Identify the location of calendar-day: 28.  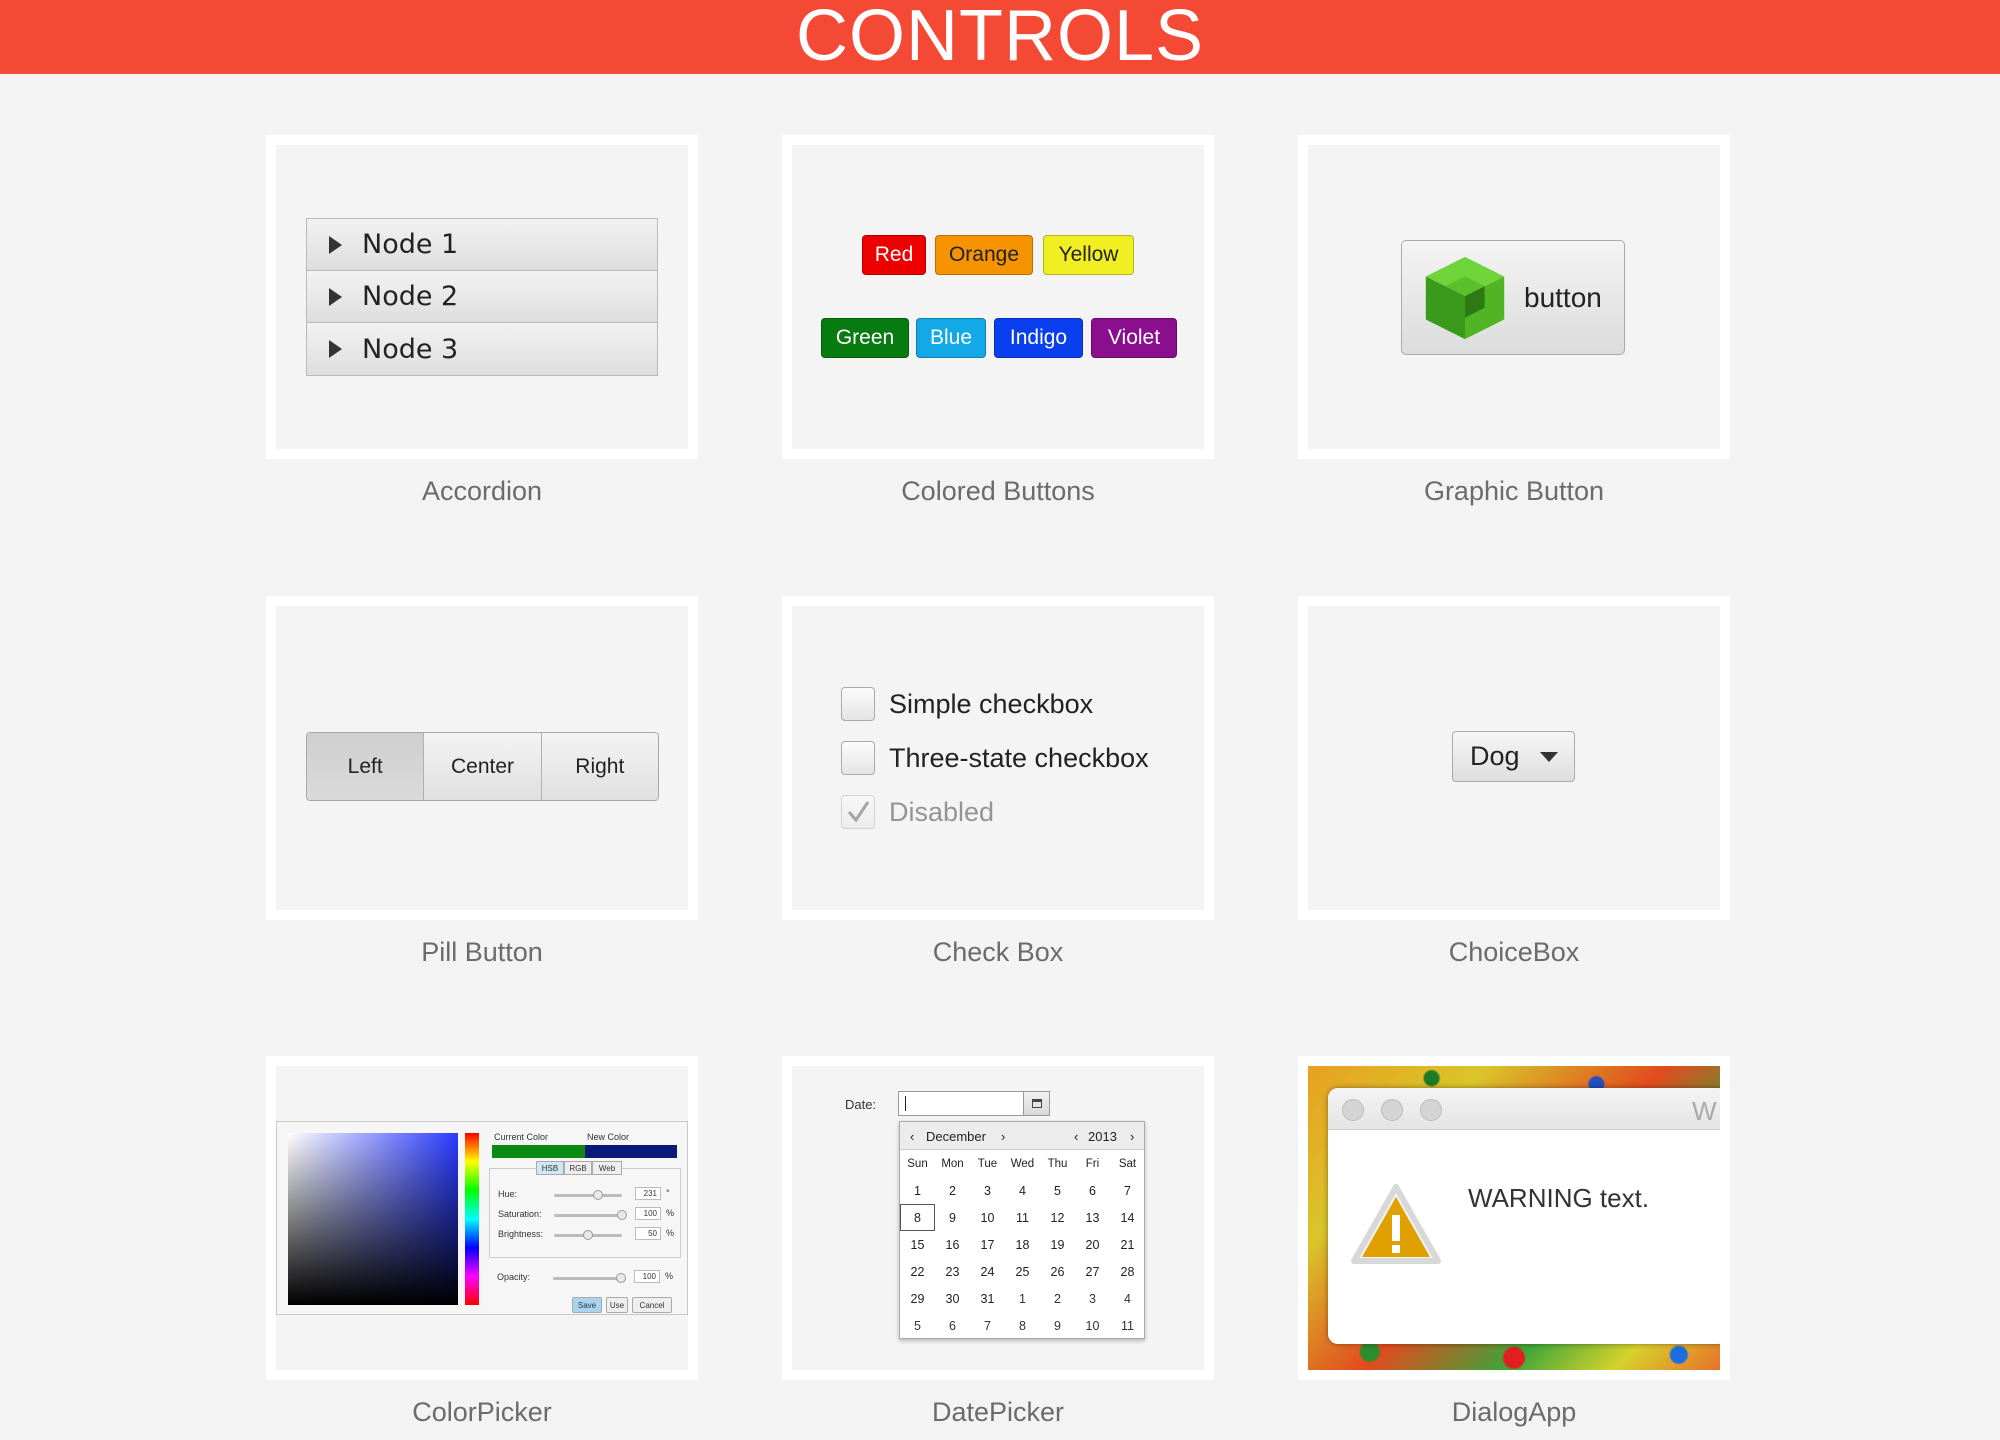
(1127, 1271).